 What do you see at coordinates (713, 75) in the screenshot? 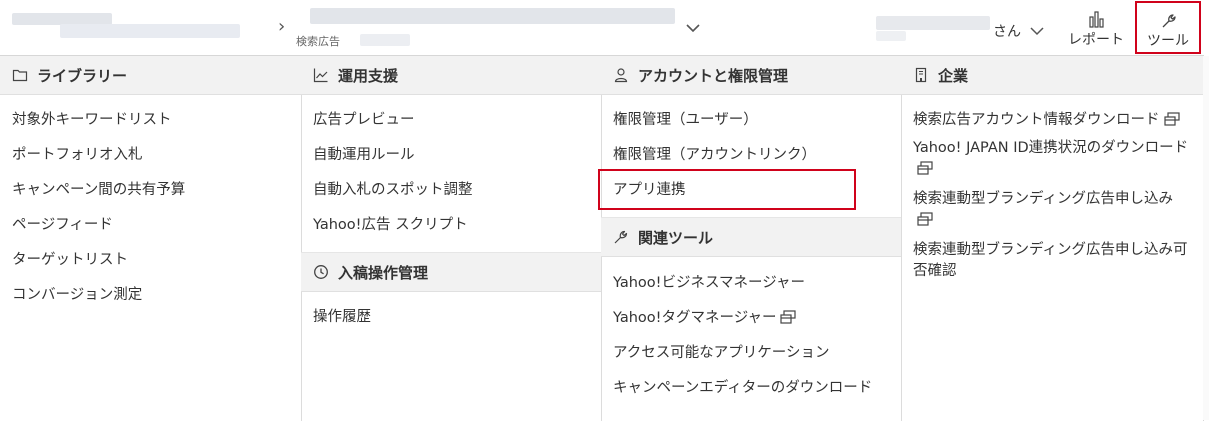
I see `accounts-title: アカウントと権限管理` at bounding box center [713, 75].